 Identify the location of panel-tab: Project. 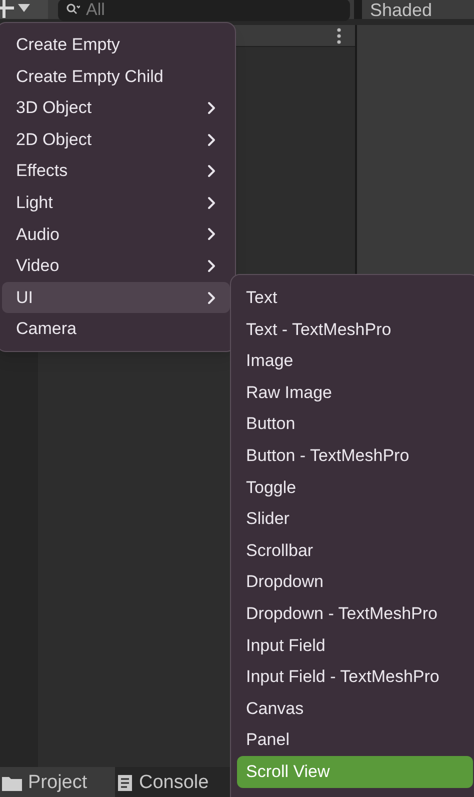
(57, 782).